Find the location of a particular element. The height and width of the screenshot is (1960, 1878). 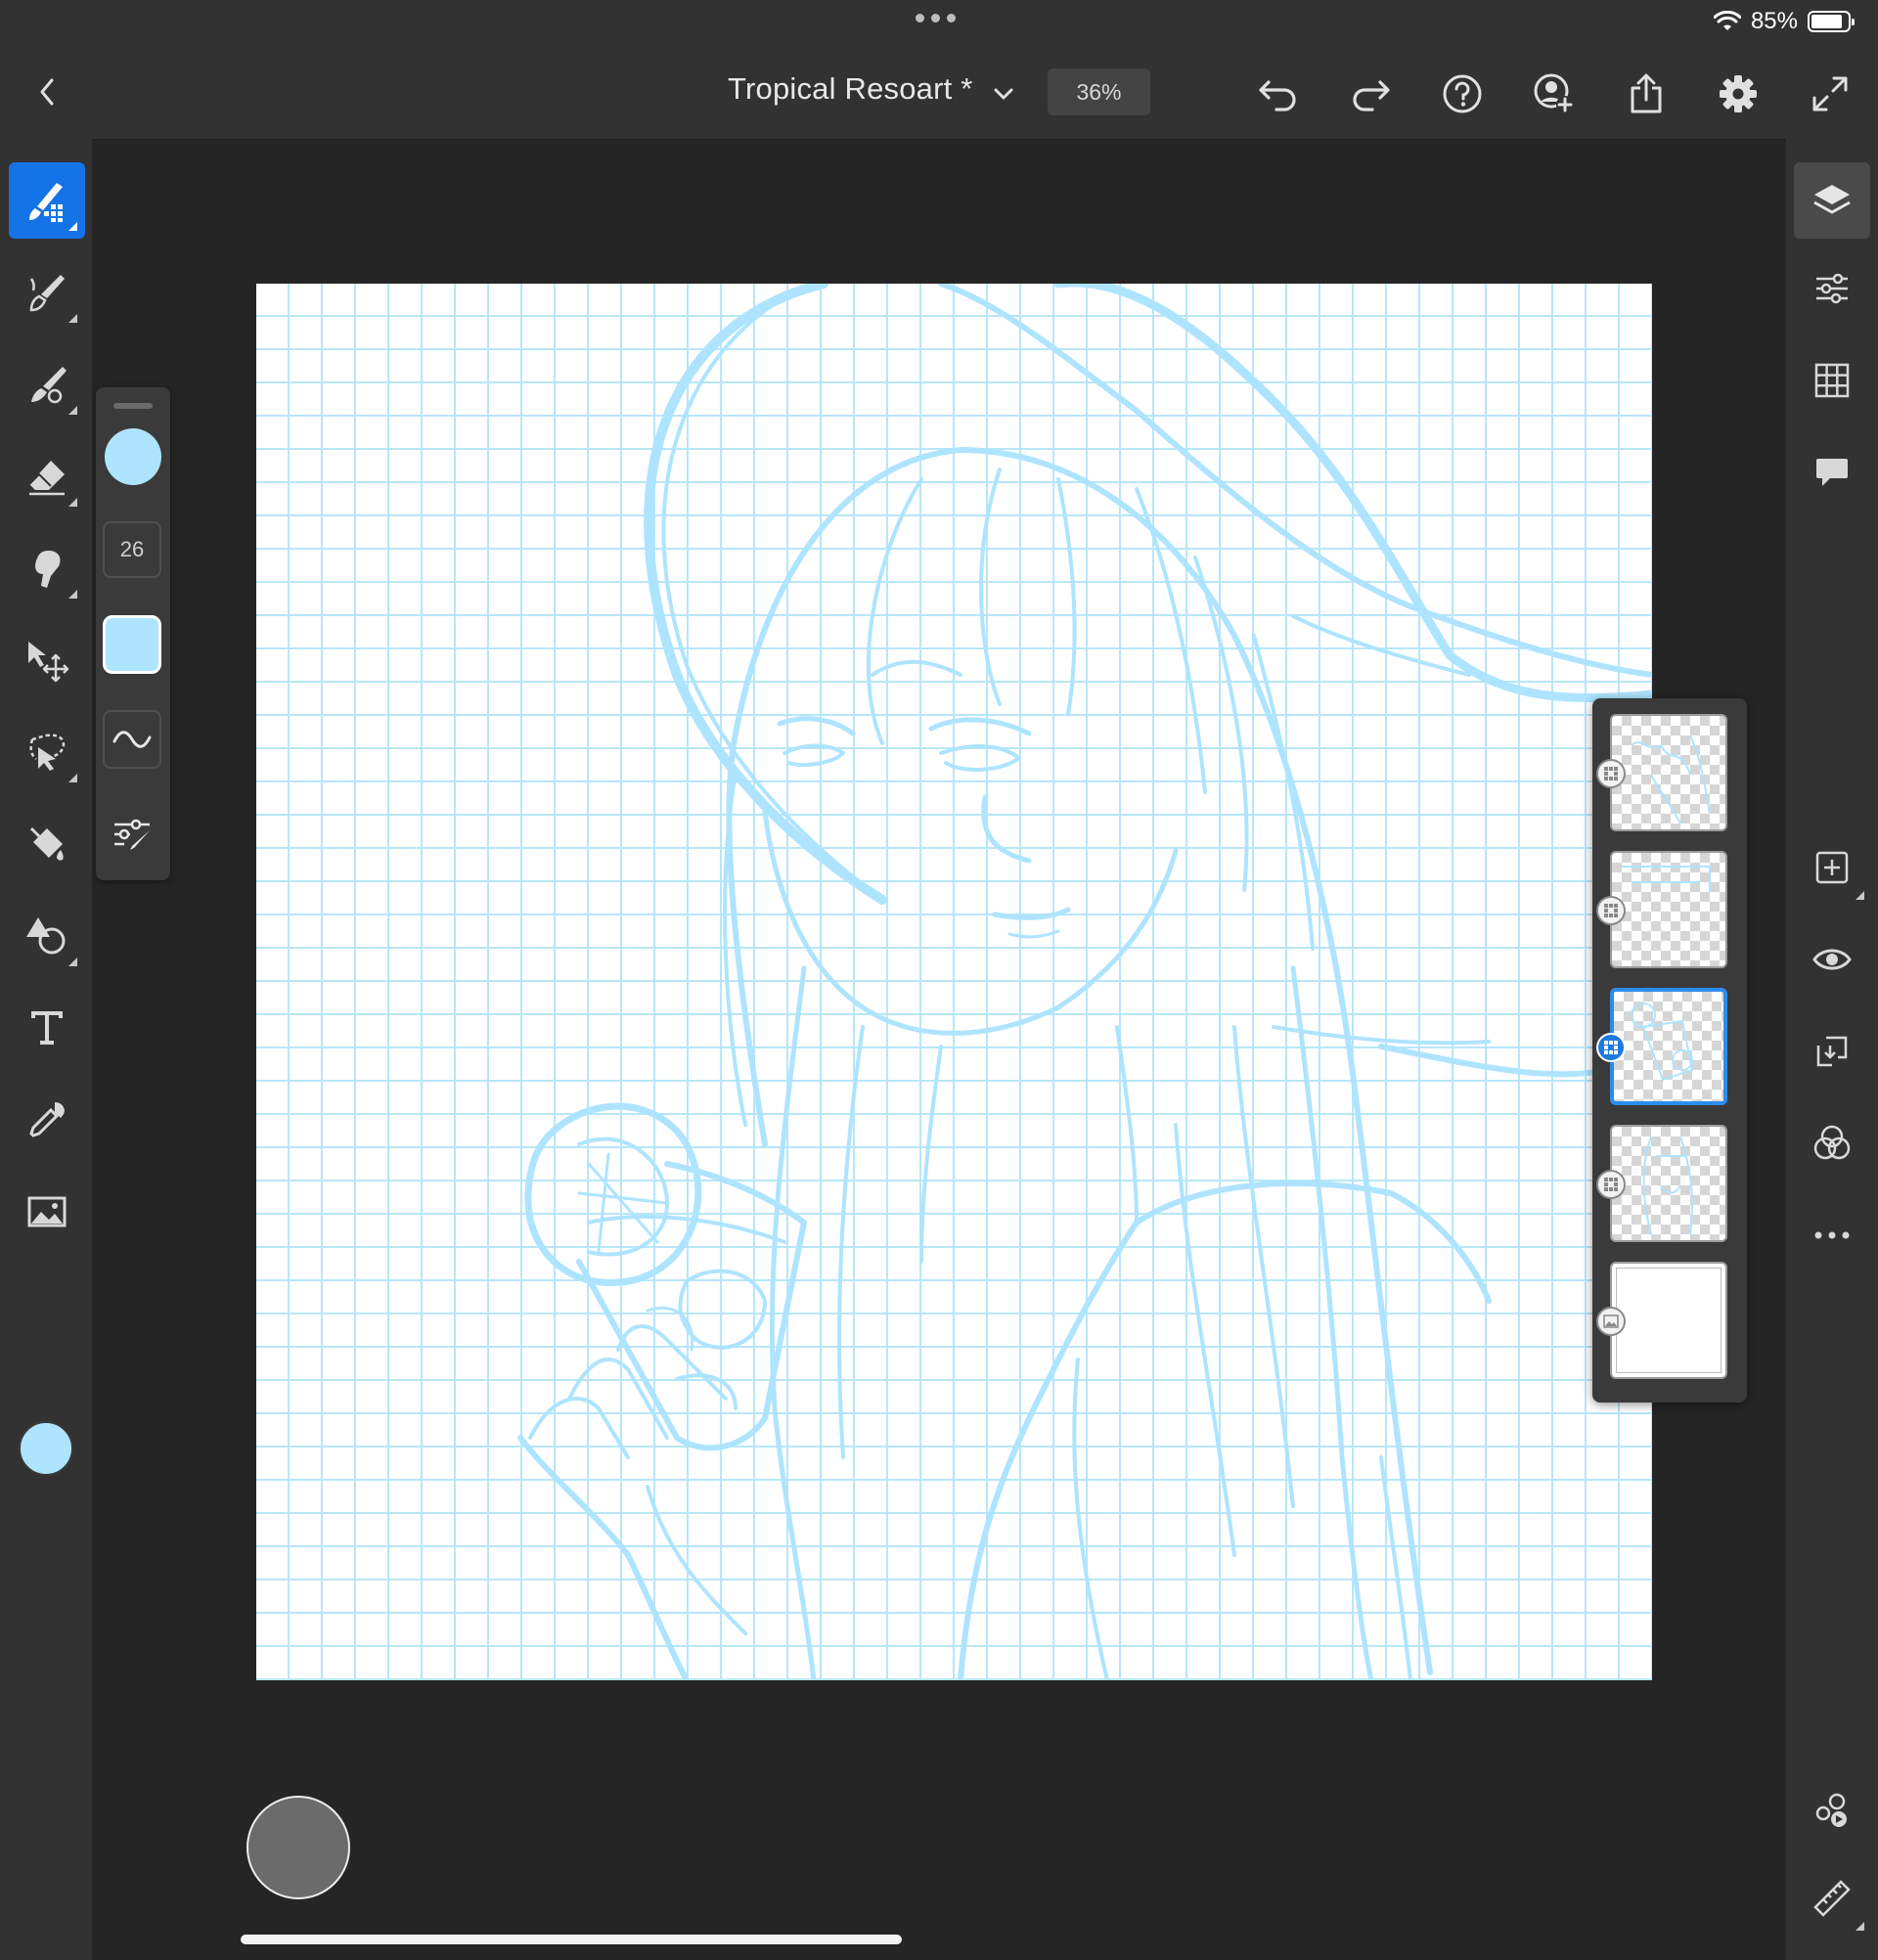

sliders-icon is located at coordinates (1832, 288).